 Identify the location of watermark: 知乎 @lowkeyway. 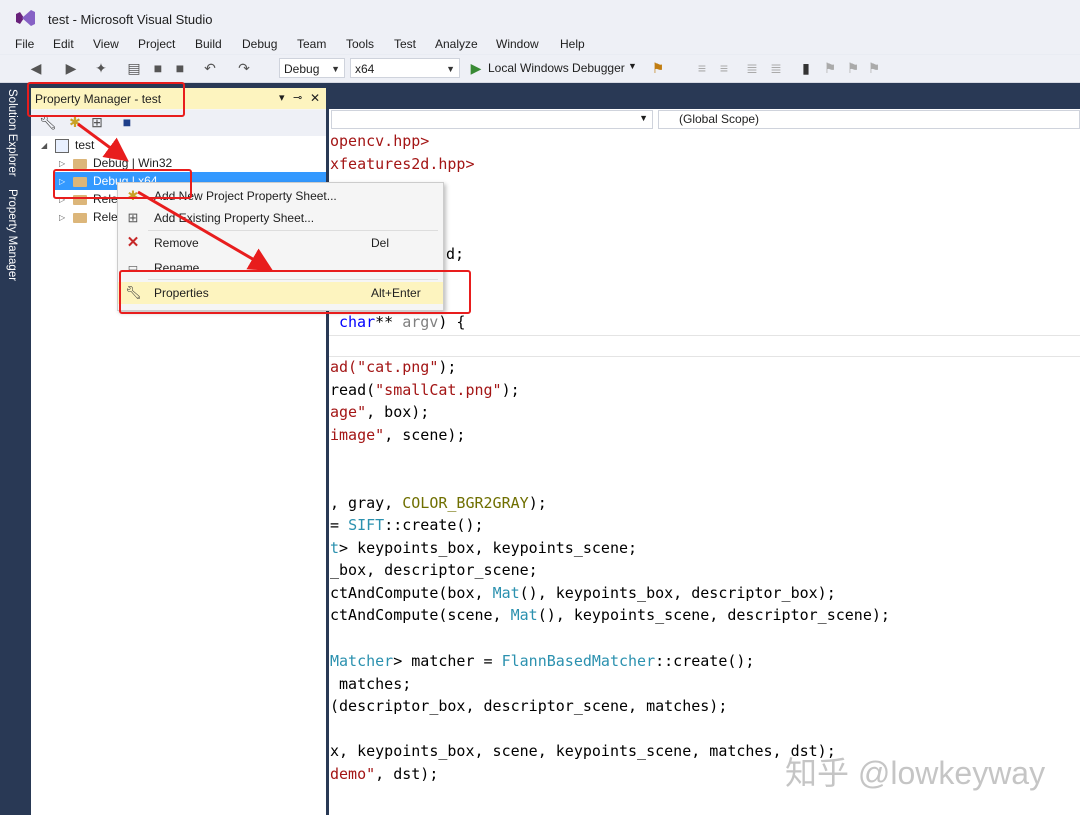
(915, 773).